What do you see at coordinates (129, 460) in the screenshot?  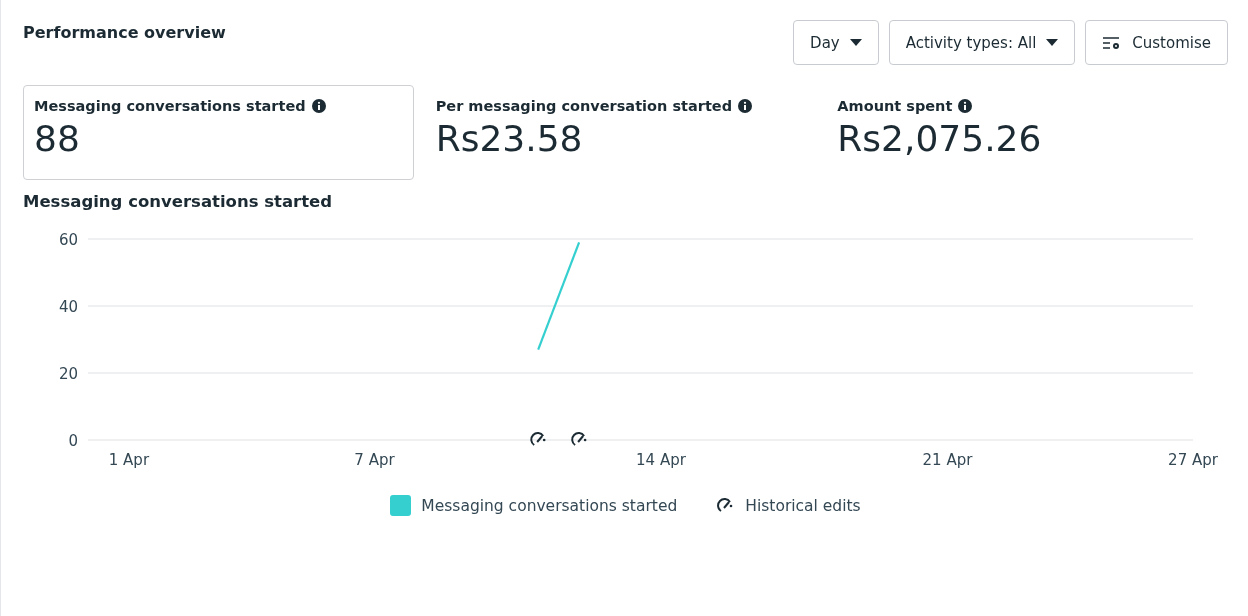 I see `x-tick-label: 1 Apr` at bounding box center [129, 460].